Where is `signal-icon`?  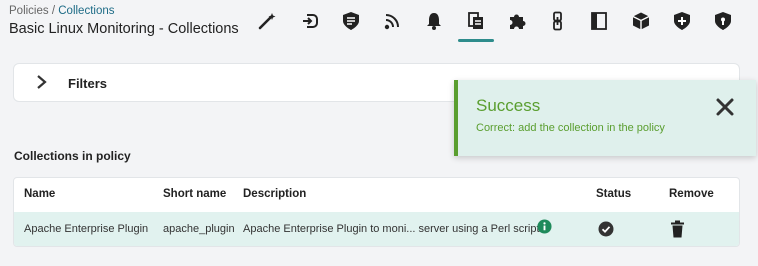
signal-icon is located at coordinates (391, 22).